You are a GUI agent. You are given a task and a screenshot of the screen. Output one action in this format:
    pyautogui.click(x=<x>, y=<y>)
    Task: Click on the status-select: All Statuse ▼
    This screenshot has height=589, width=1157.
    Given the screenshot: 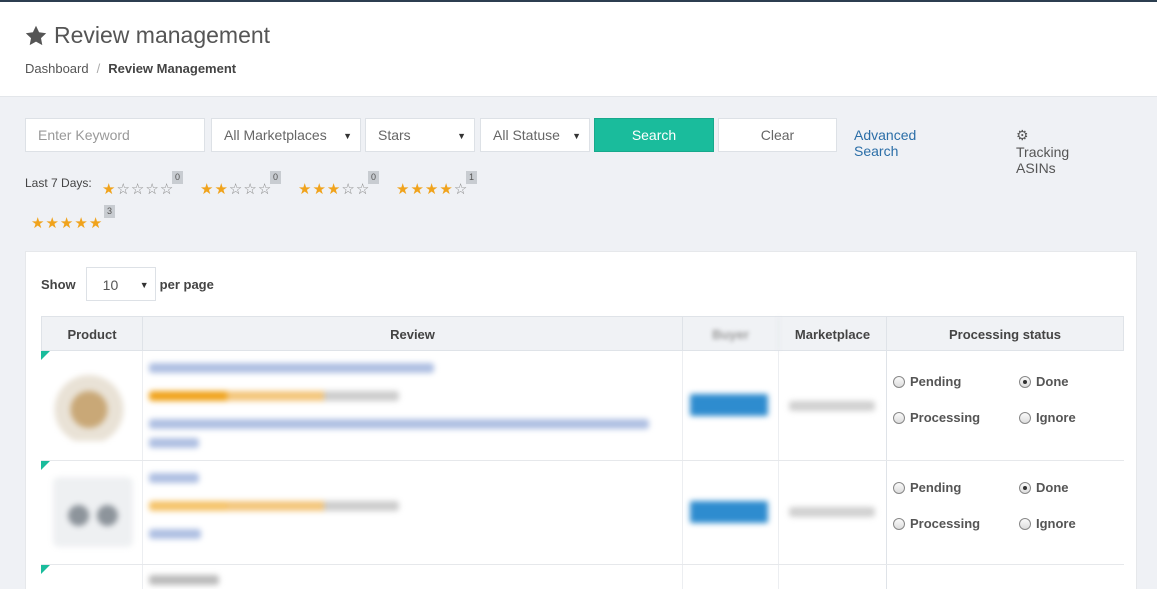 What is the action you would take?
    pyautogui.click(x=535, y=135)
    